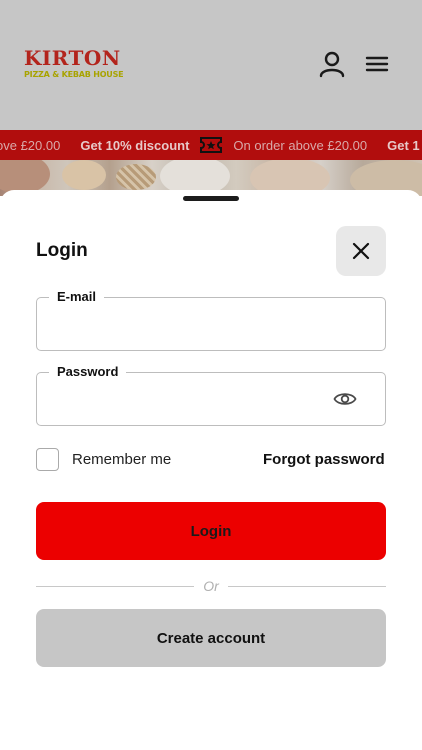  I want to click on user-icon, so click(332, 64).